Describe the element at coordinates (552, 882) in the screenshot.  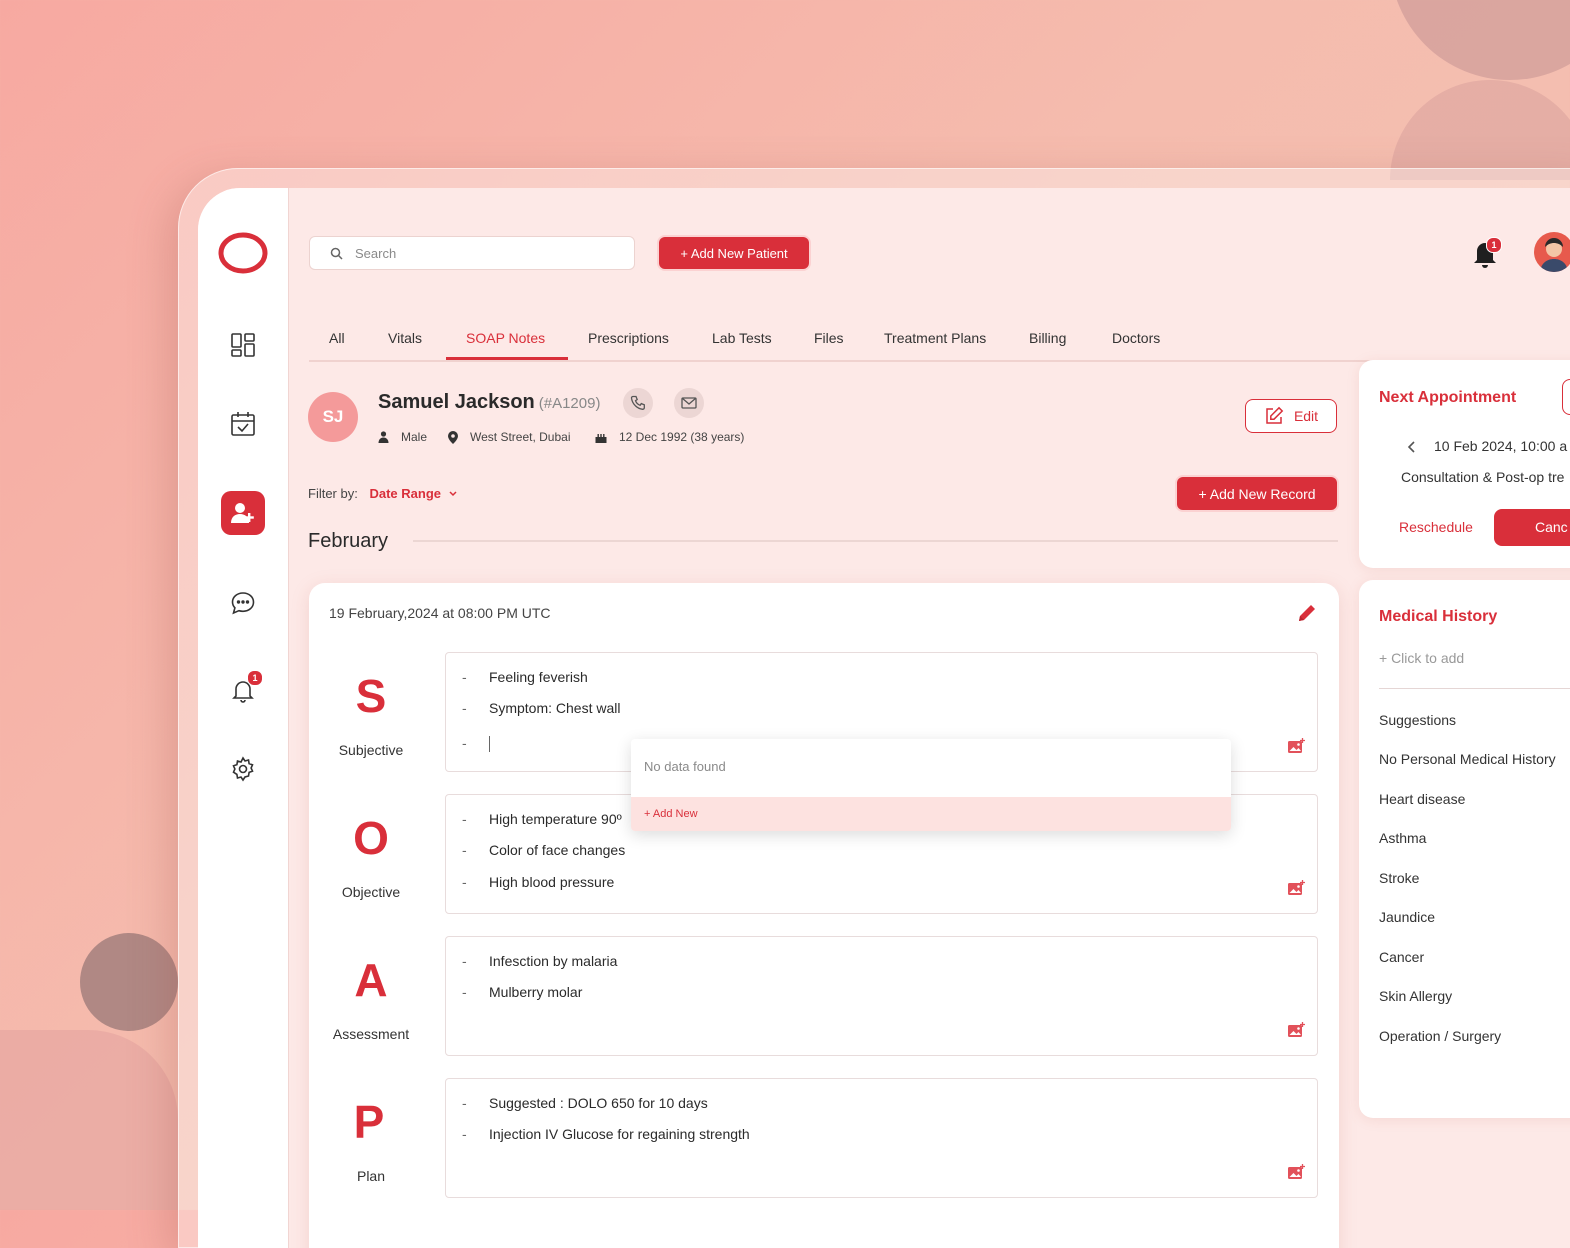
I see `objective-item-3: High blood pressure` at that location.